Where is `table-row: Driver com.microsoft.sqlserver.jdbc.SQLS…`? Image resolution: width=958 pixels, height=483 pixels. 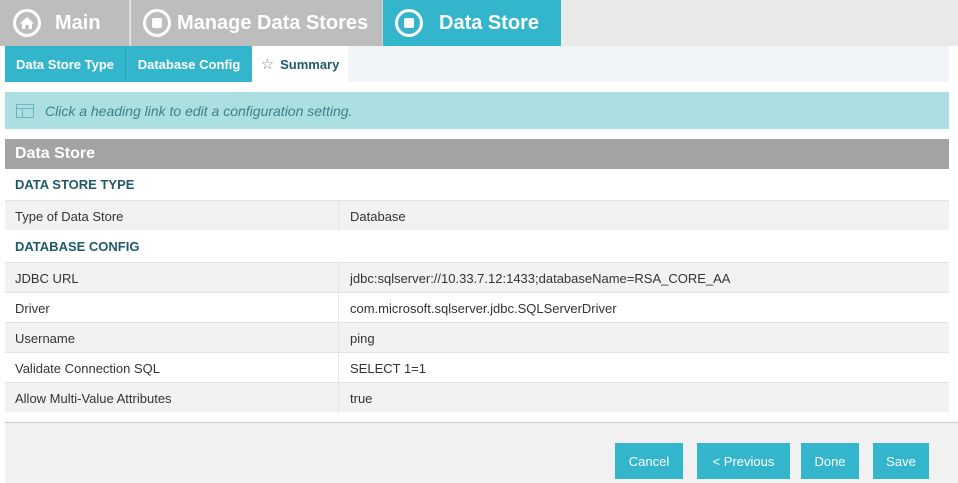
table-row: Driver com.microsoft.sqlserver.jdbc.SQLS… is located at coordinates (477, 307).